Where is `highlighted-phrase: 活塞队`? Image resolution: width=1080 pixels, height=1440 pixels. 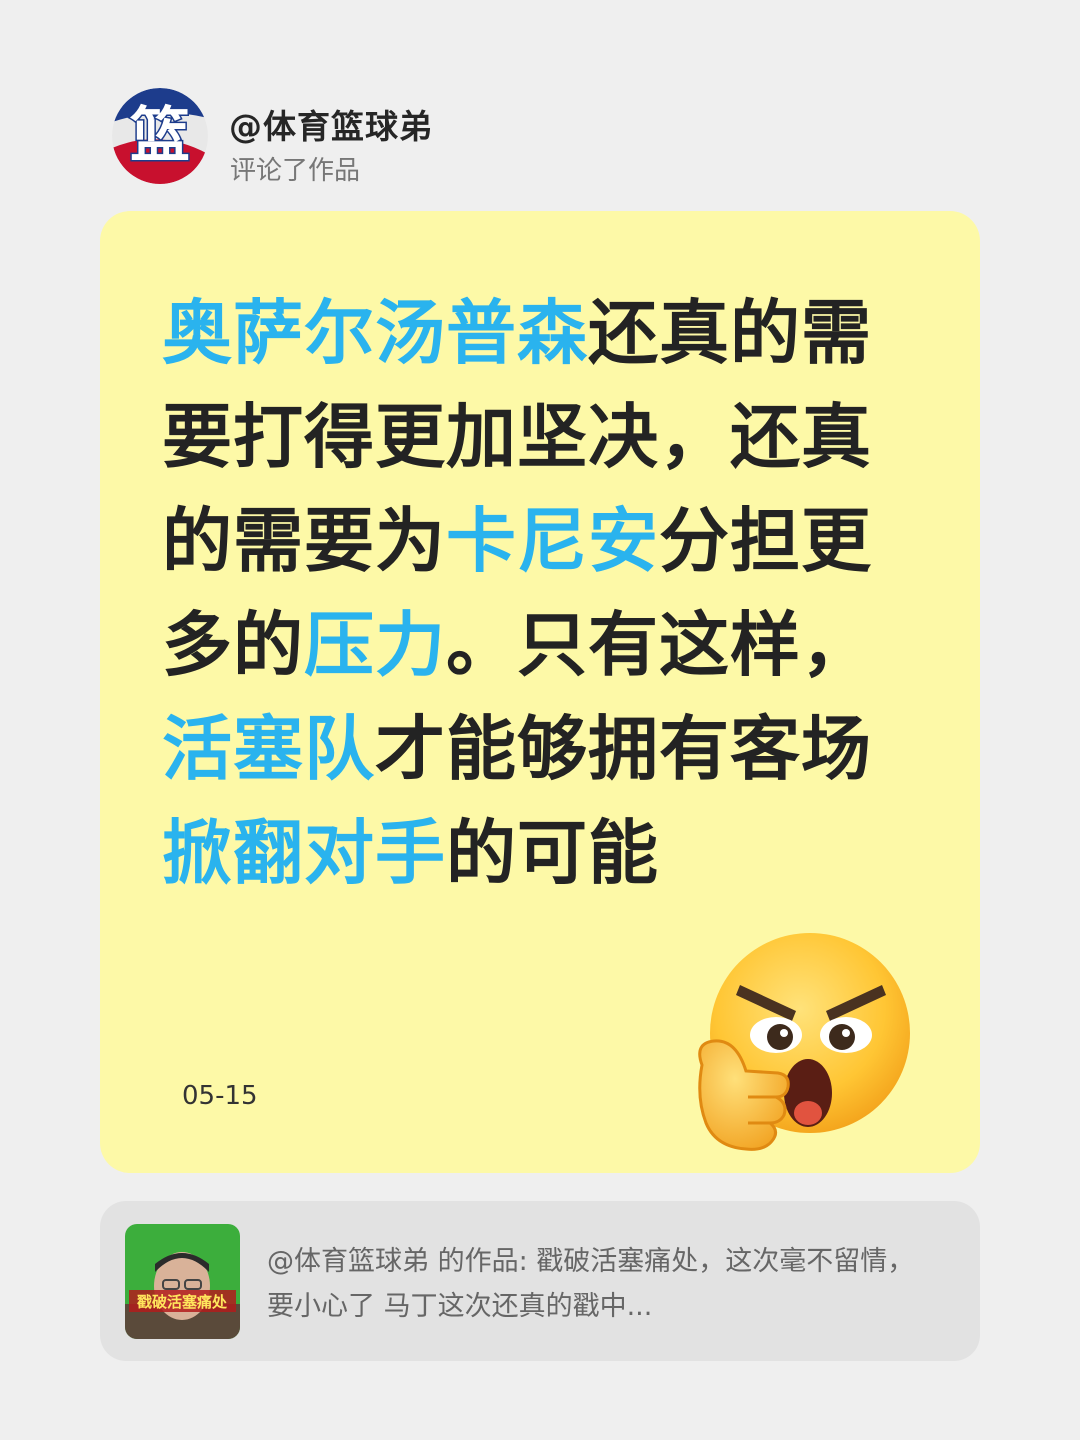 highlighted-phrase: 活塞队 is located at coordinates (268, 749).